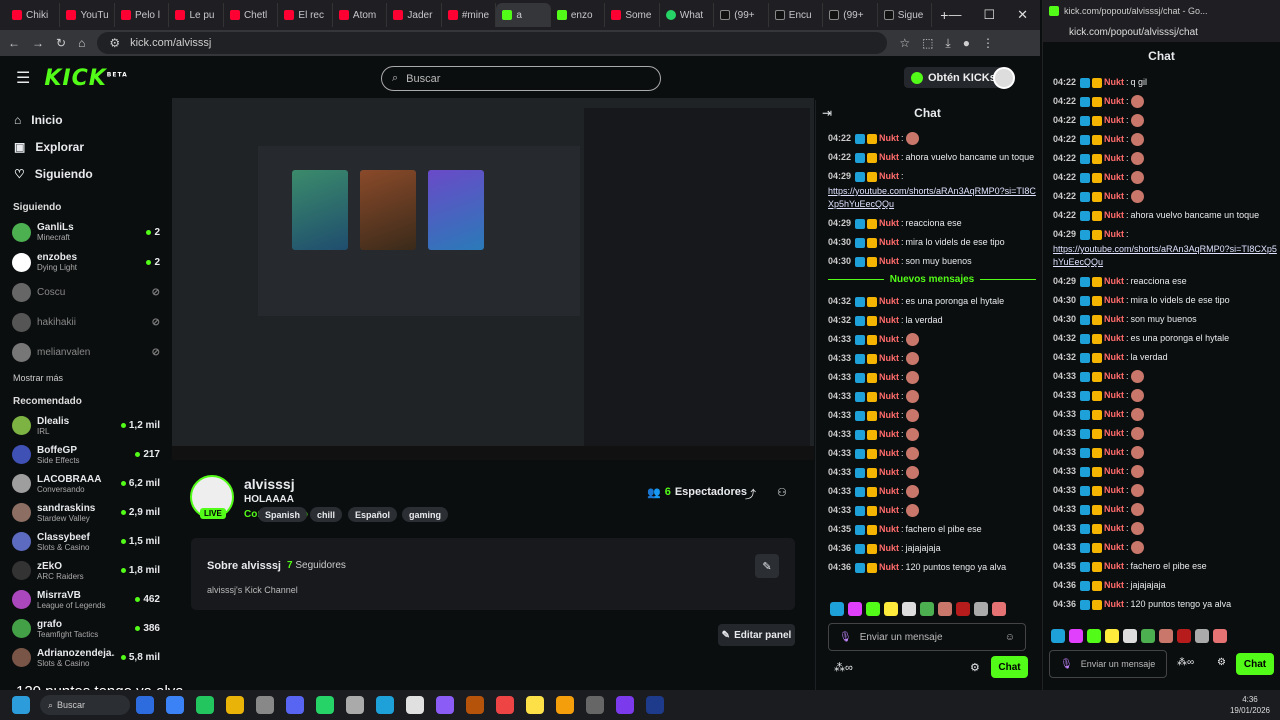 The height and width of the screenshot is (720, 1280). What do you see at coordinates (1010, 637) in the screenshot?
I see `emoji-icon: ☺` at bounding box center [1010, 637].